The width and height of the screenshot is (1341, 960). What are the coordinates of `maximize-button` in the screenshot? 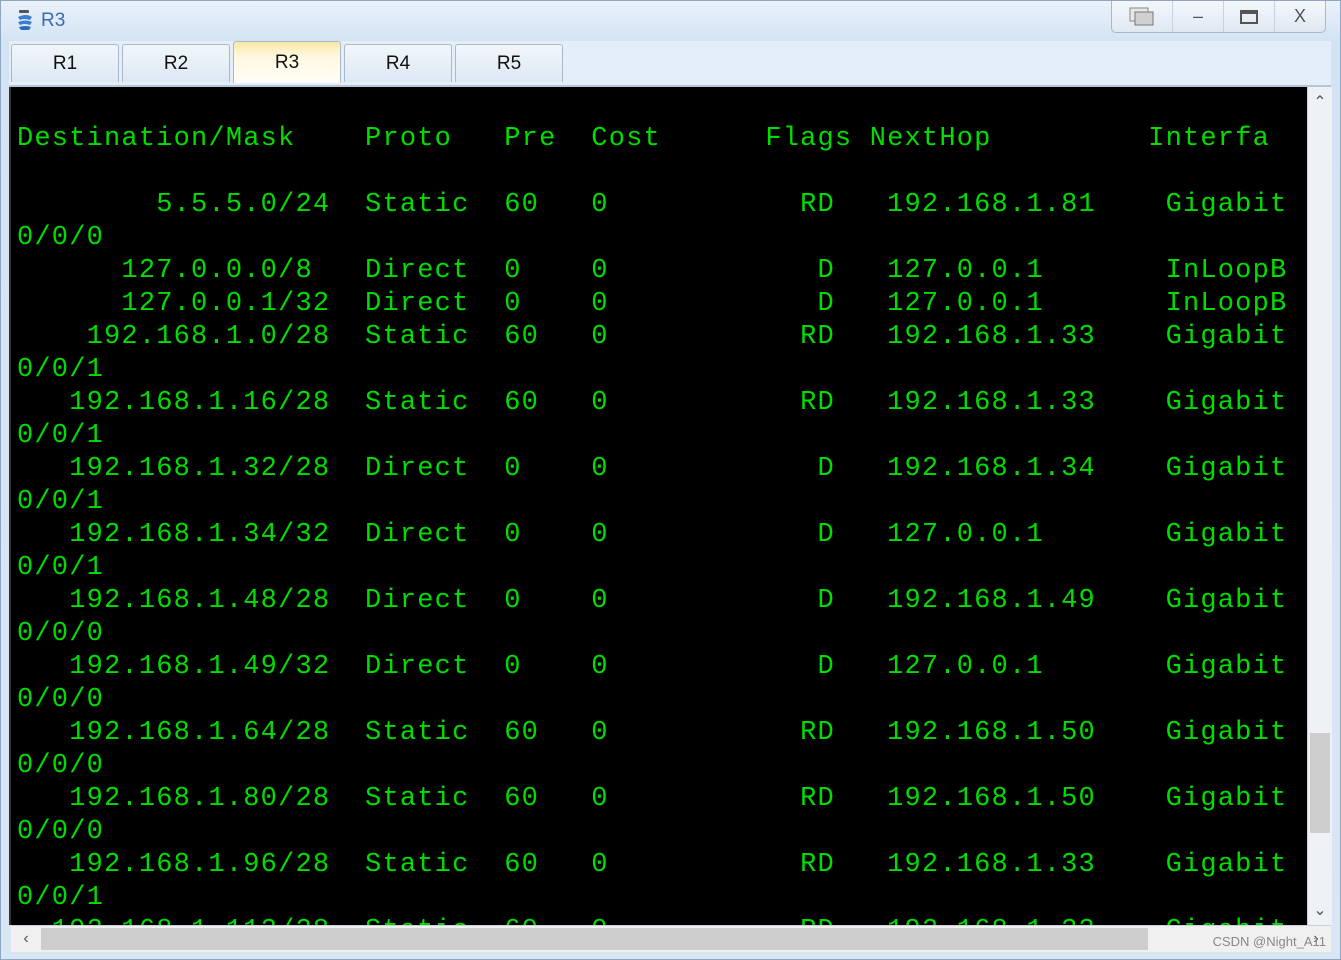 It's located at (1248, 16).